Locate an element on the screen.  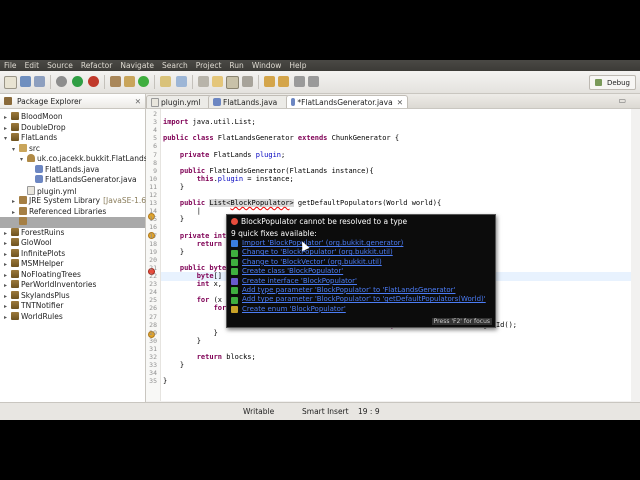
package-icon is located at coordinates (31, 158).